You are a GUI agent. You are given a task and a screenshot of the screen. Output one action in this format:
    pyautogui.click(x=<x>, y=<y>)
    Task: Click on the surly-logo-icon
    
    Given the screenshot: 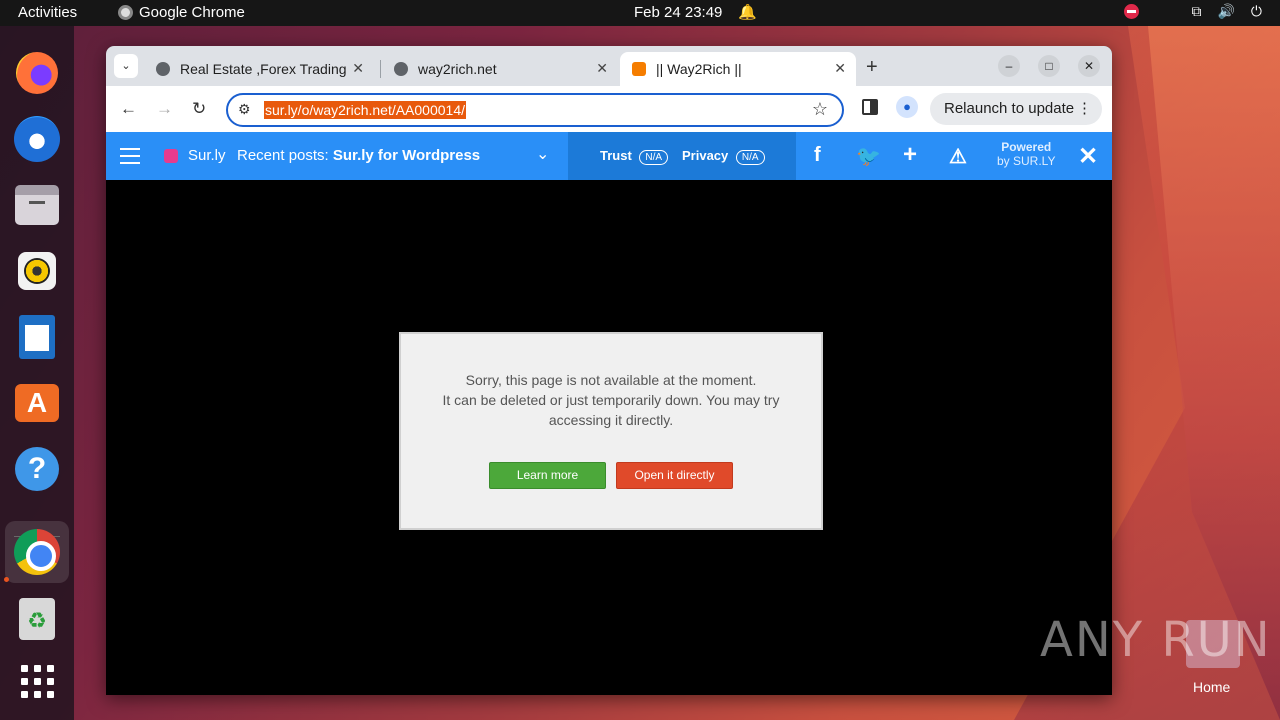 What is the action you would take?
    pyautogui.click(x=171, y=156)
    